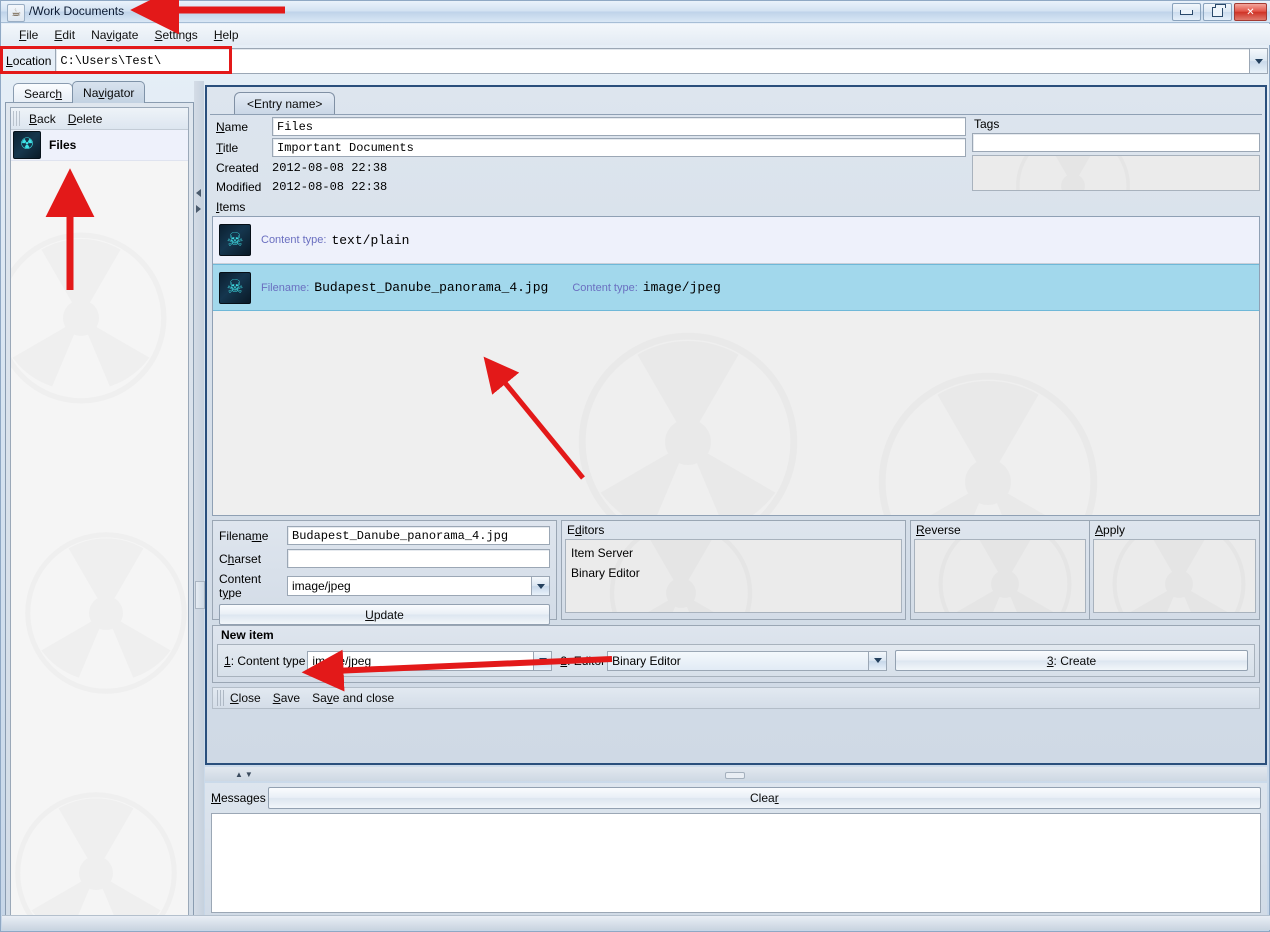 This screenshot has width=1270, height=932. I want to click on editors-list: Item Server Binary Editor, so click(733, 576).